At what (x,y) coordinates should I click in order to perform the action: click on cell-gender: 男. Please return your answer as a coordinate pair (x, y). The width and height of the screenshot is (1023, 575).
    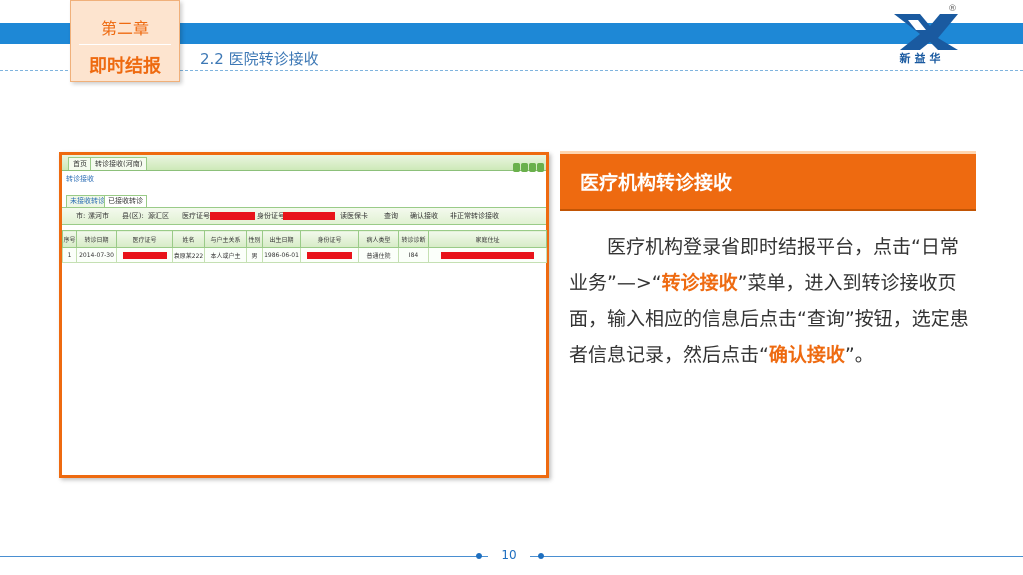
    Looking at the image, I should click on (254, 255).